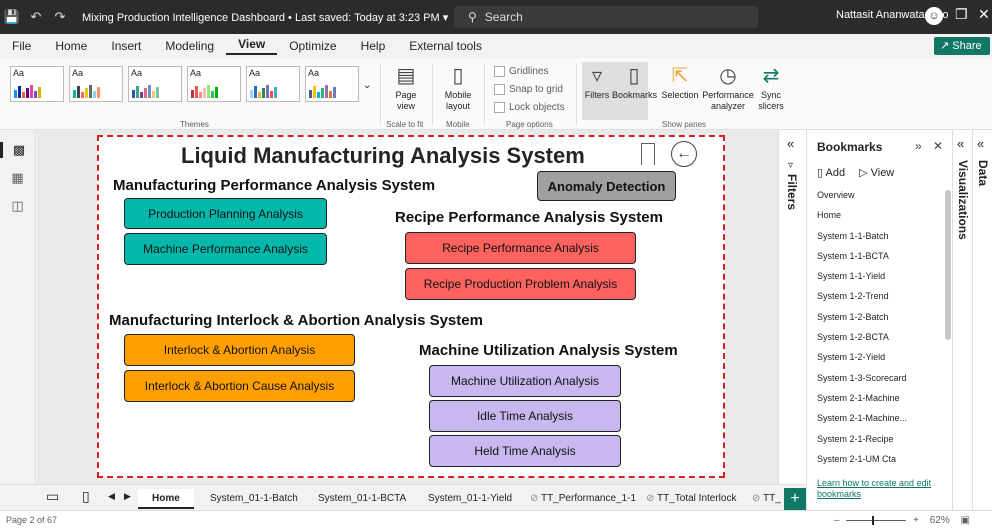  What do you see at coordinates (916, 520) in the screenshot?
I see `zoom-in-button: +` at bounding box center [916, 520].